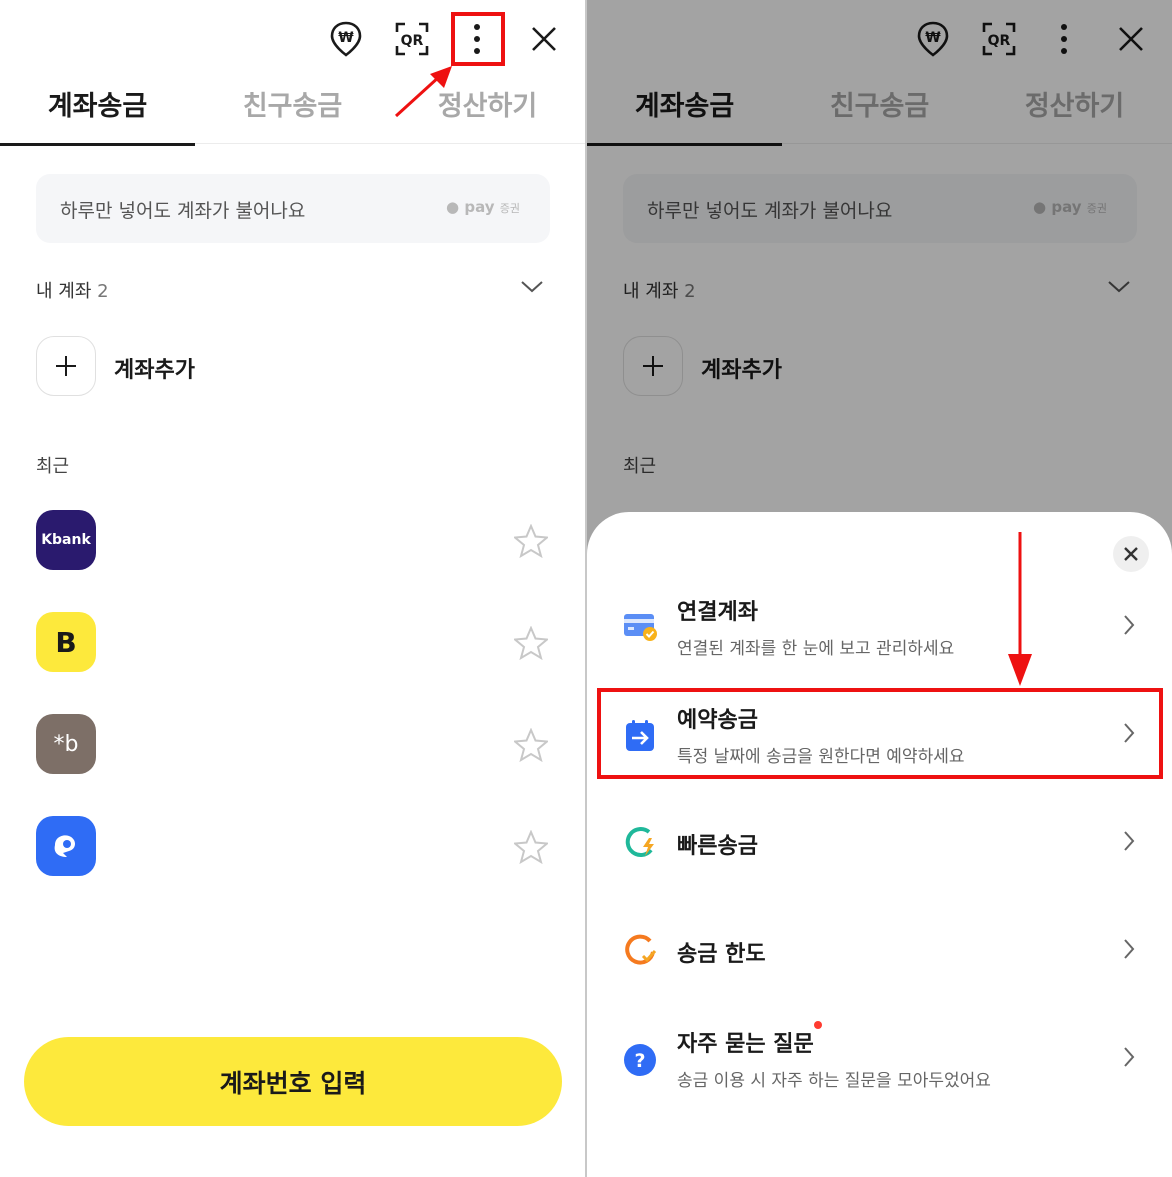 This screenshot has width=1172, height=1177. Describe the element at coordinates (818, 1025) in the screenshot. I see `new-badge-dot` at that location.